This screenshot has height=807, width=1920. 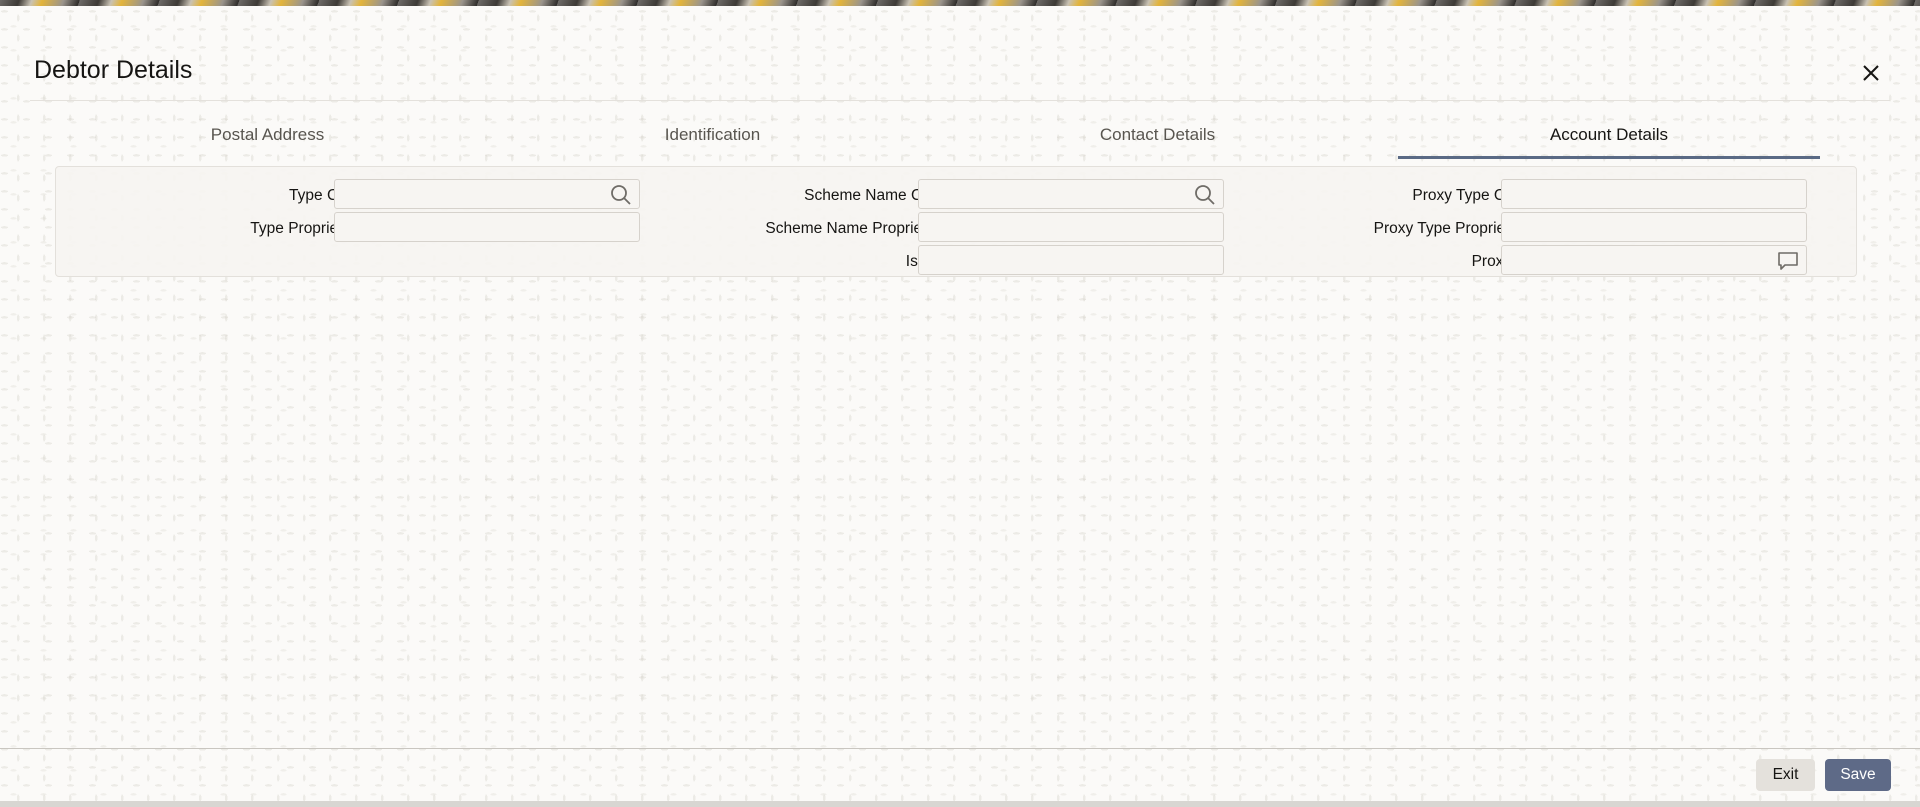 I want to click on close-button, so click(x=1871, y=73).